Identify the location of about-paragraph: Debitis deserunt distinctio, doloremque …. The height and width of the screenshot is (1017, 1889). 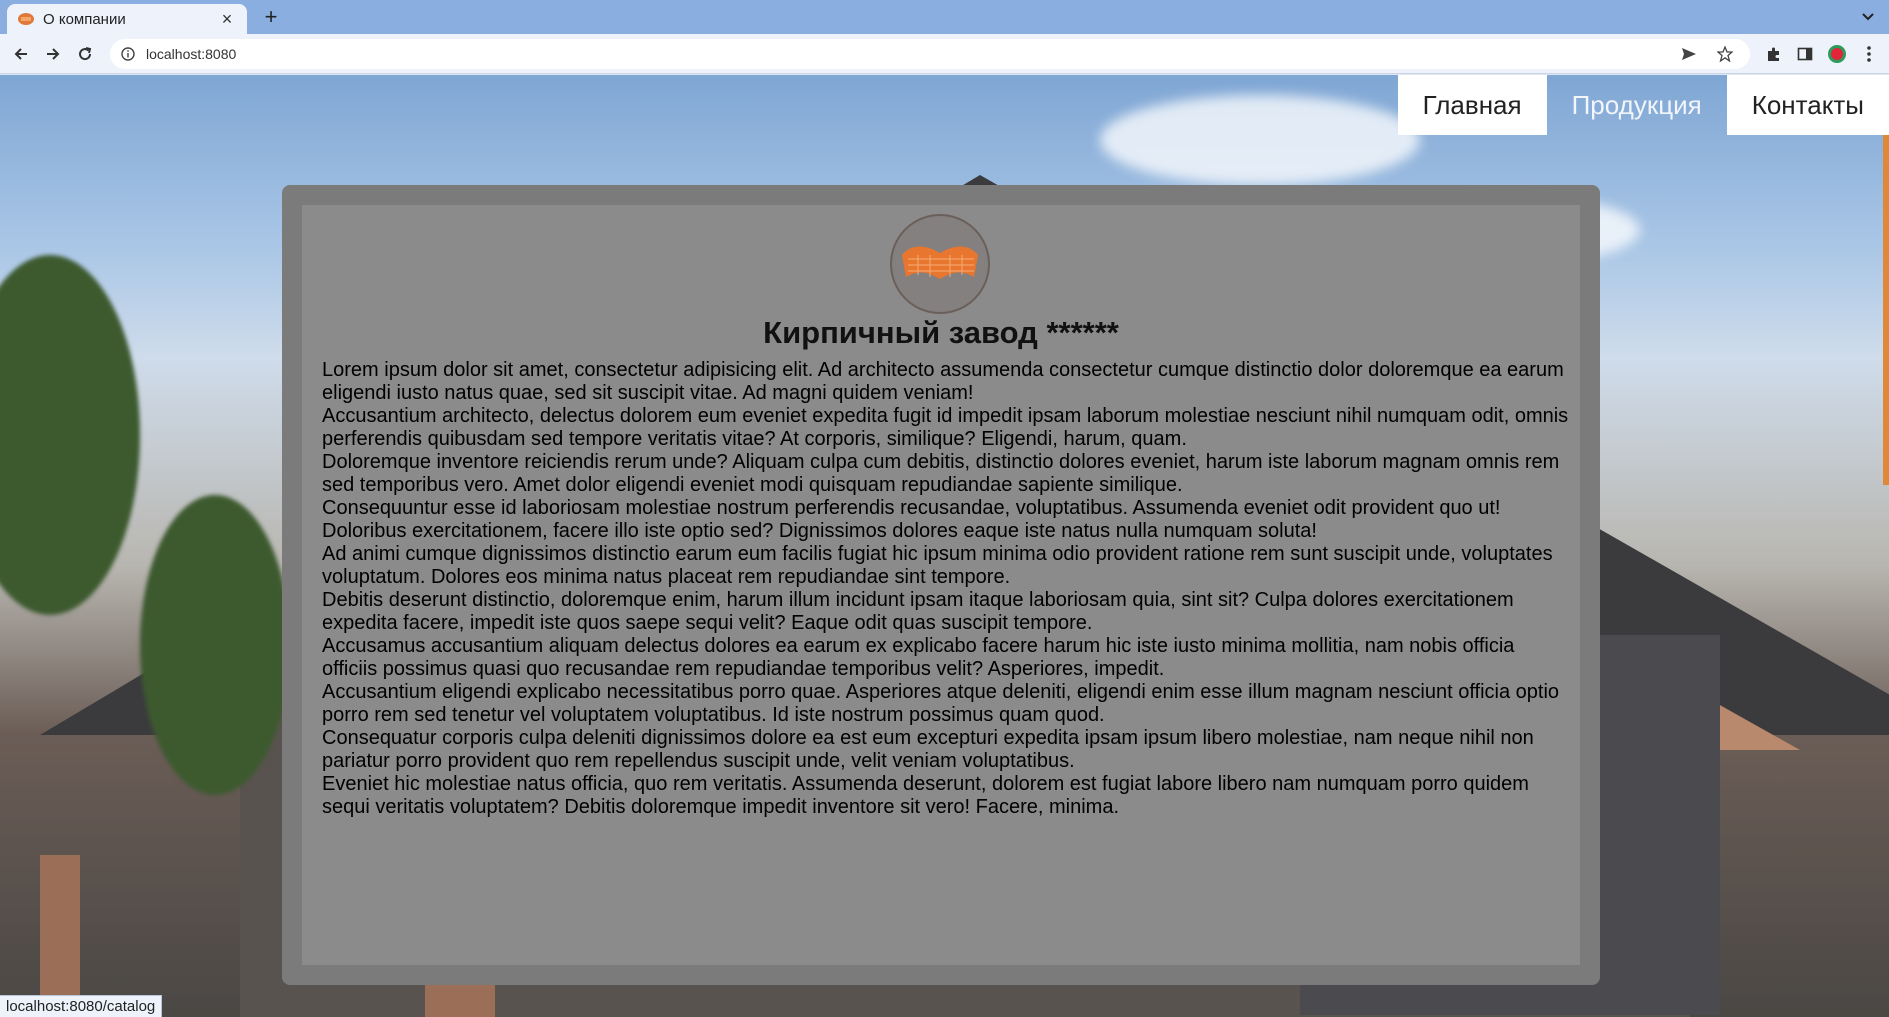
(918, 611).